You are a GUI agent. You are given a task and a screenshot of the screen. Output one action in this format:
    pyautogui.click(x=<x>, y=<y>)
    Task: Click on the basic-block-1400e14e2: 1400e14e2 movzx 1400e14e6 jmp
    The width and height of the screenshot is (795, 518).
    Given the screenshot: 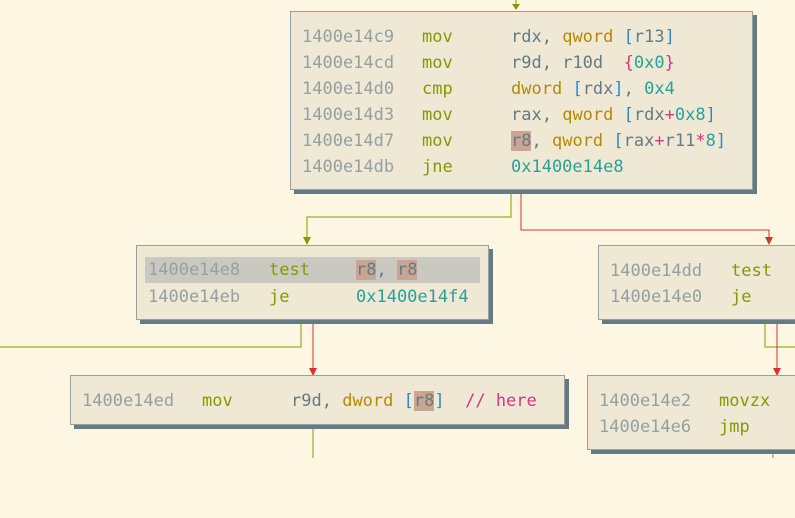 What is the action you would take?
    pyautogui.click(x=691, y=412)
    